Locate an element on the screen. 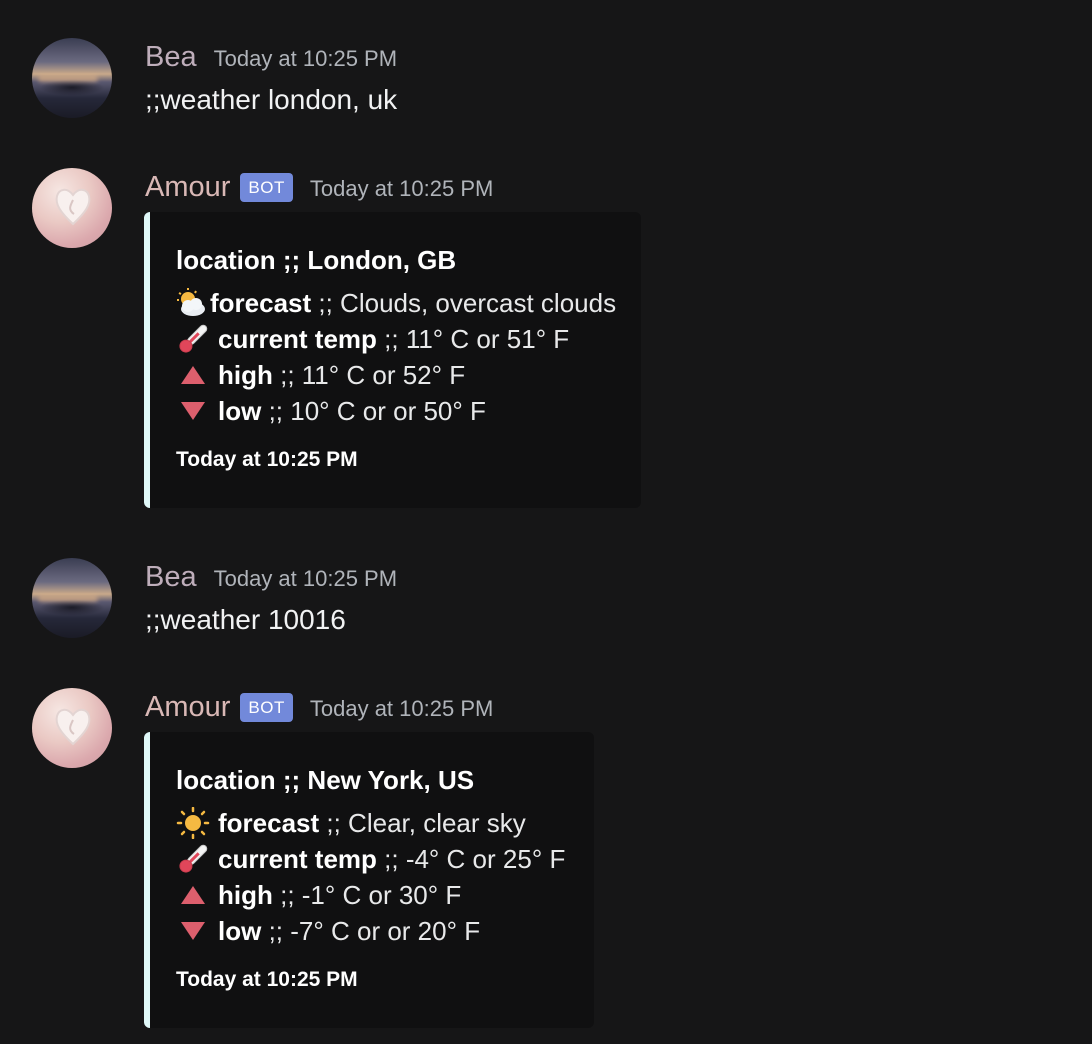 Image resolution: width=1092 pixels, height=1044 pixels. high-value: ;; -1° C or 30° F is located at coordinates (367, 895).